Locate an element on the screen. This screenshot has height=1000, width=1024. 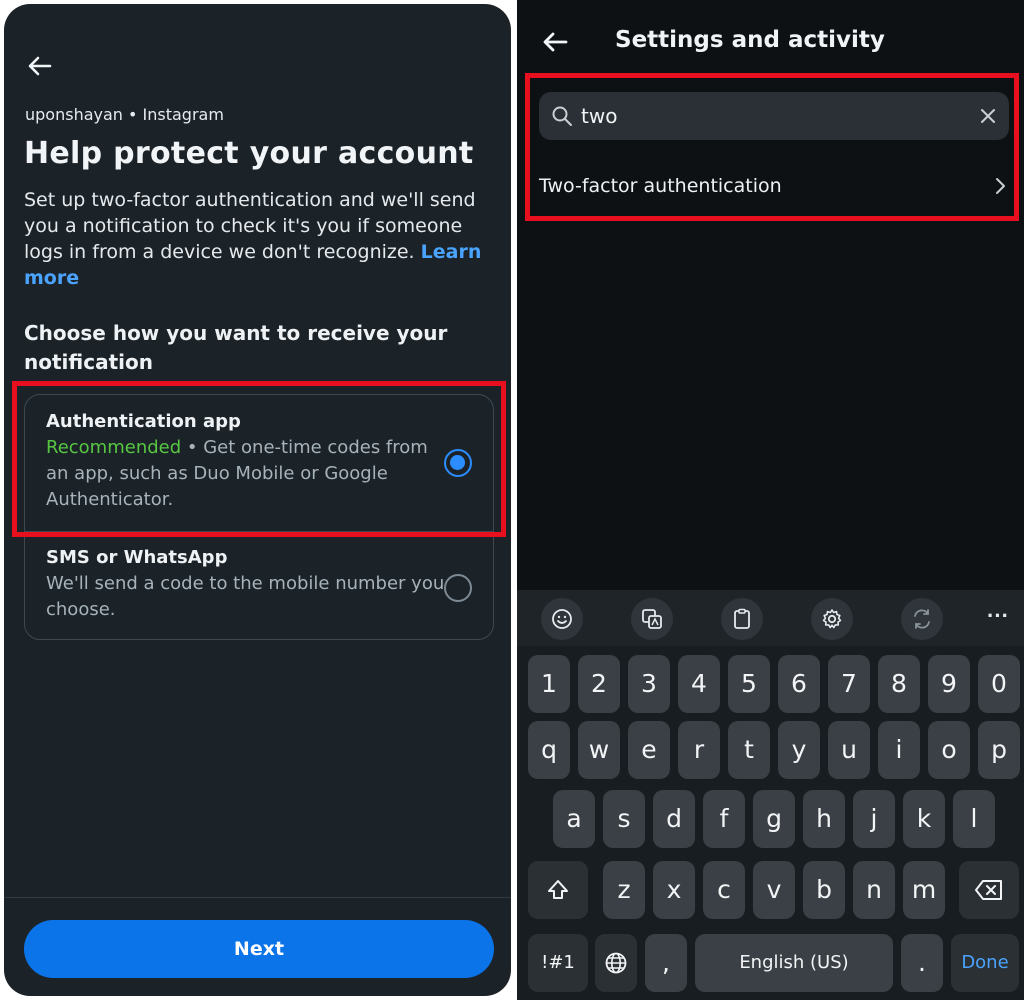
key: b is located at coordinates (824, 890).